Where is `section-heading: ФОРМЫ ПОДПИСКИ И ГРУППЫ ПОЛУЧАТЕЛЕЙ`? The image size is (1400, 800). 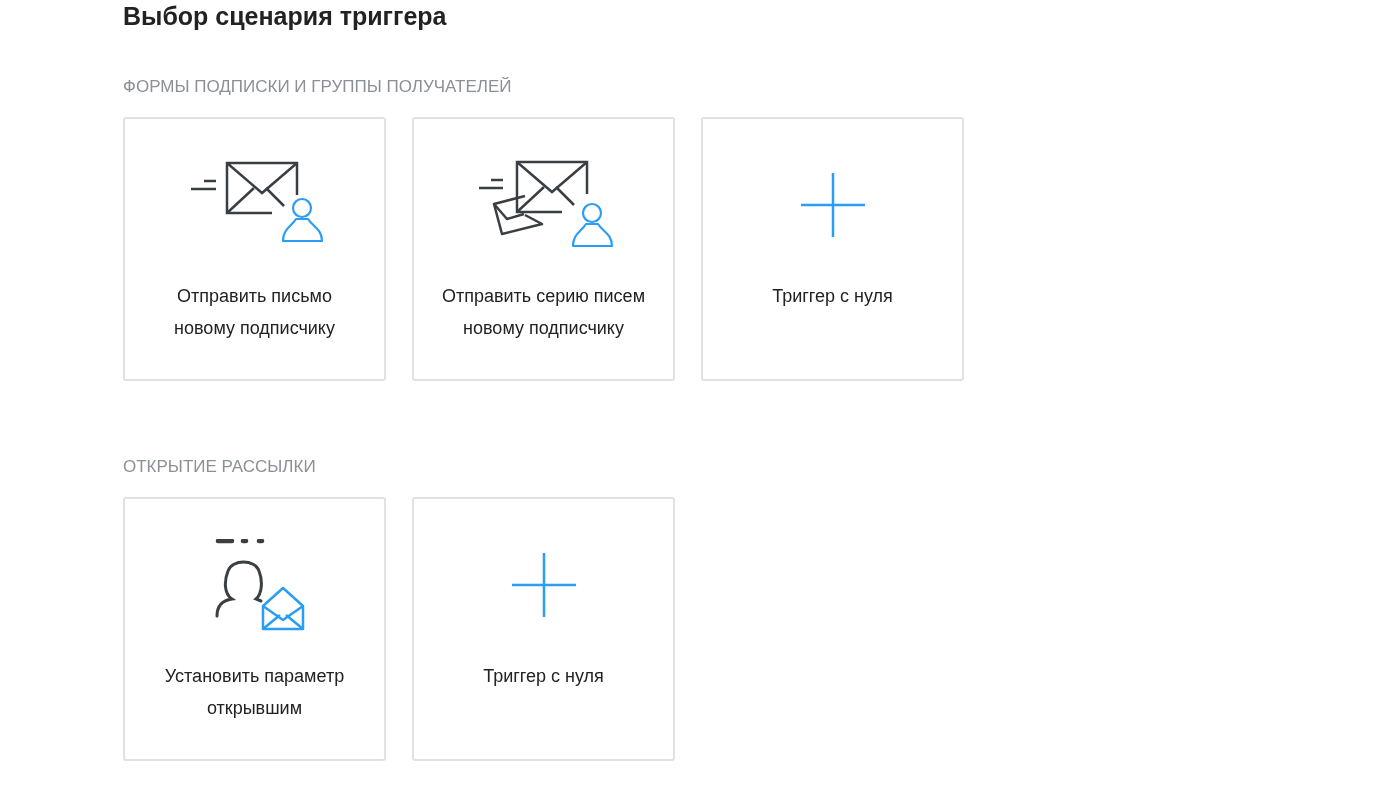 section-heading: ФОРМЫ ПОДПИСКИ И ГРУППЫ ПОЛУЧАТЕЛЕЙ is located at coordinates (318, 87).